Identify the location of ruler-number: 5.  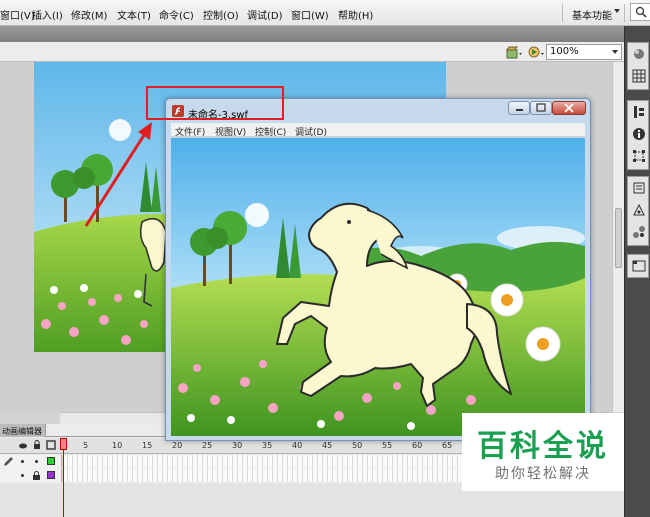
(86, 445).